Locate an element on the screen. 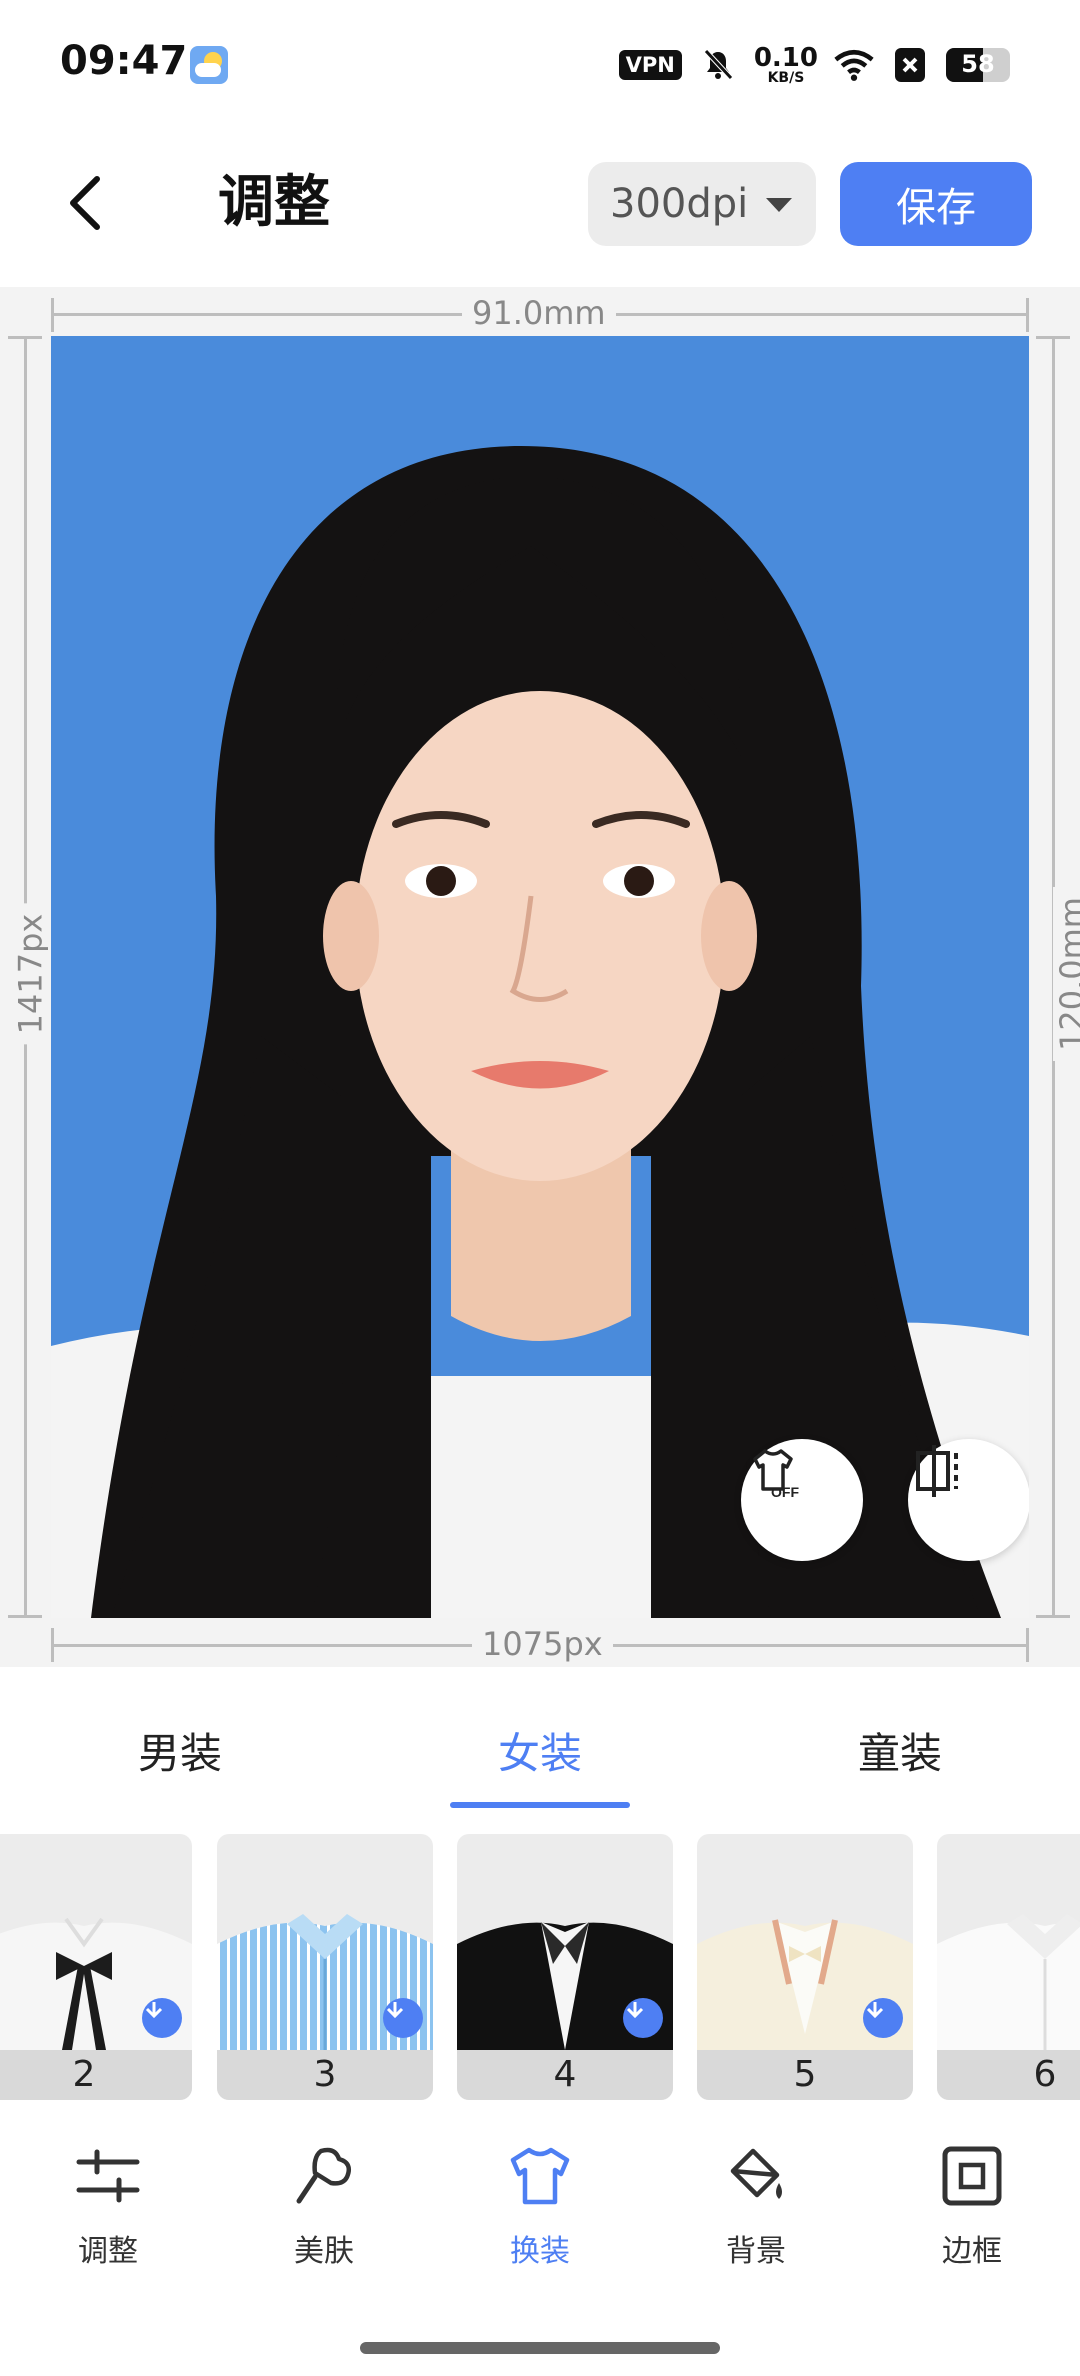 The height and width of the screenshot is (2376, 1080). chevron-left-icon is located at coordinates (85, 203).